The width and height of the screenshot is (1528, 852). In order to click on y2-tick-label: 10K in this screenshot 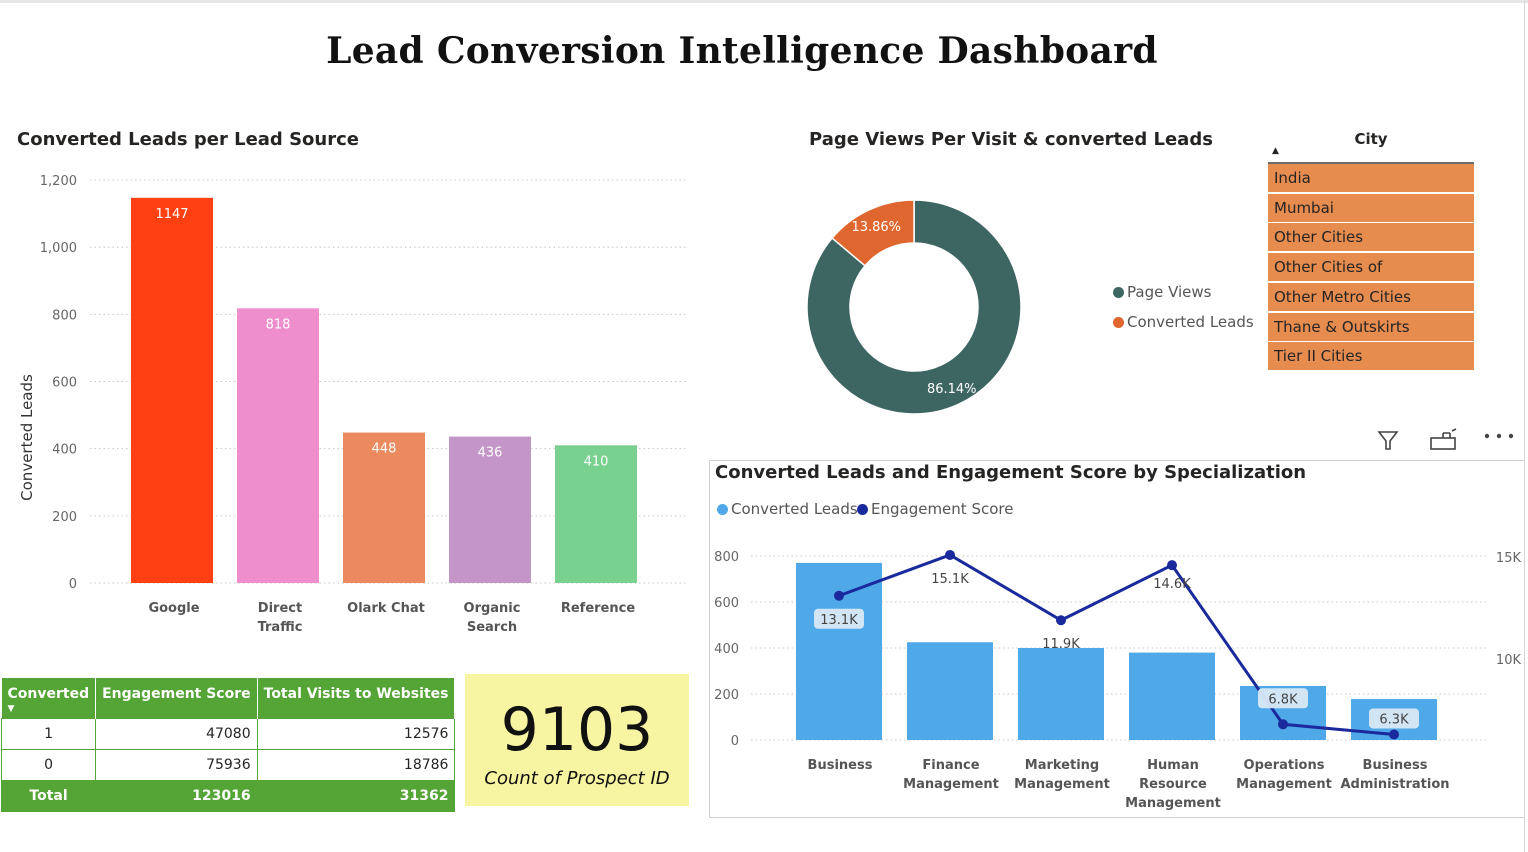, I will do `click(1509, 660)`.